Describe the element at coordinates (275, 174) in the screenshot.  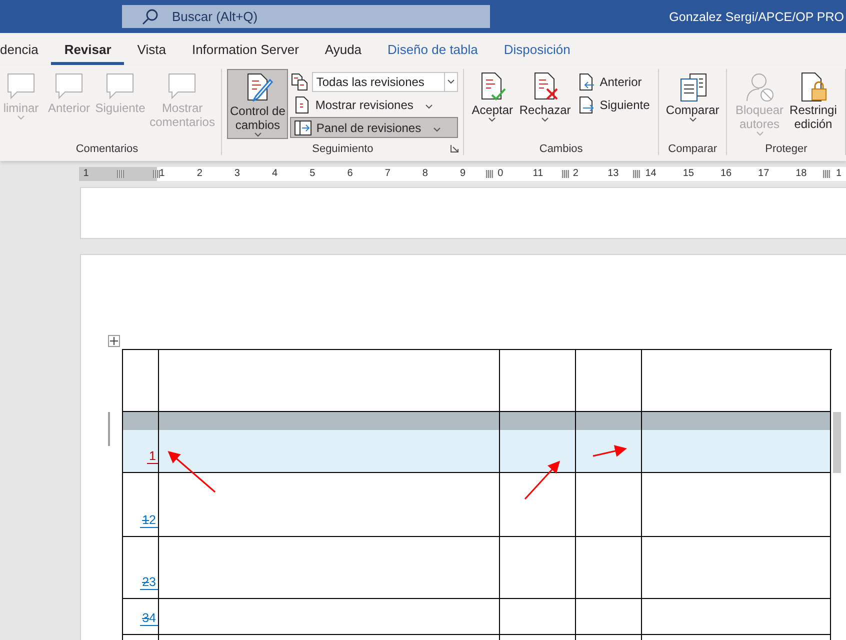
I see `ruler-number: 4` at that location.